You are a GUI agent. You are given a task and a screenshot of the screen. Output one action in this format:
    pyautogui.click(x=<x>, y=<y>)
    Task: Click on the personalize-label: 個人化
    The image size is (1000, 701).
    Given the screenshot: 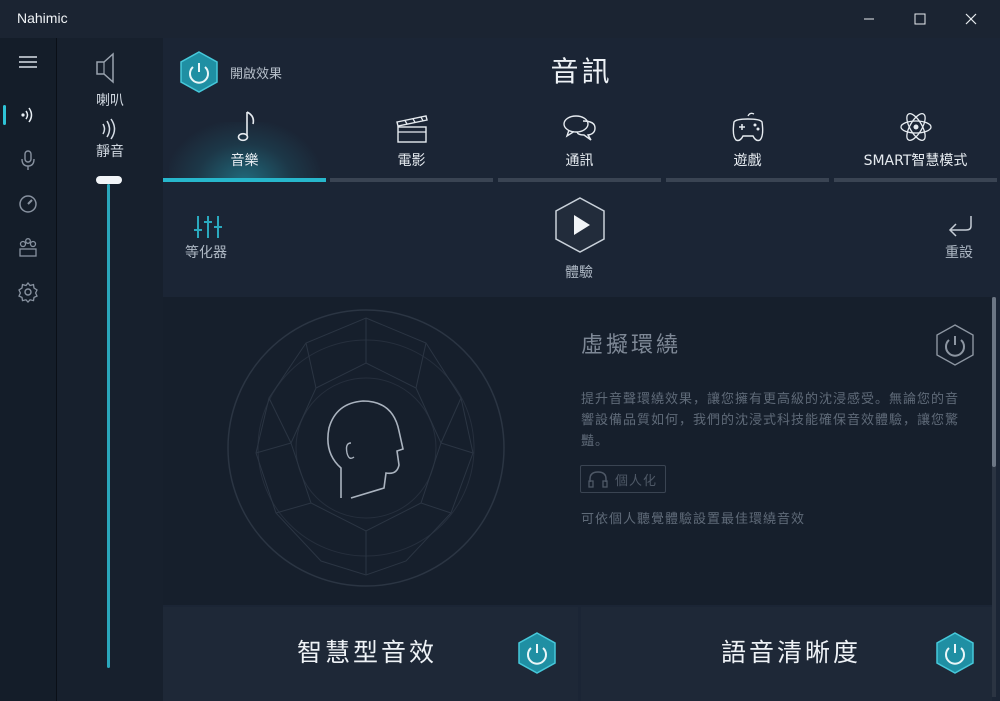 What is the action you would take?
    pyautogui.click(x=636, y=481)
    